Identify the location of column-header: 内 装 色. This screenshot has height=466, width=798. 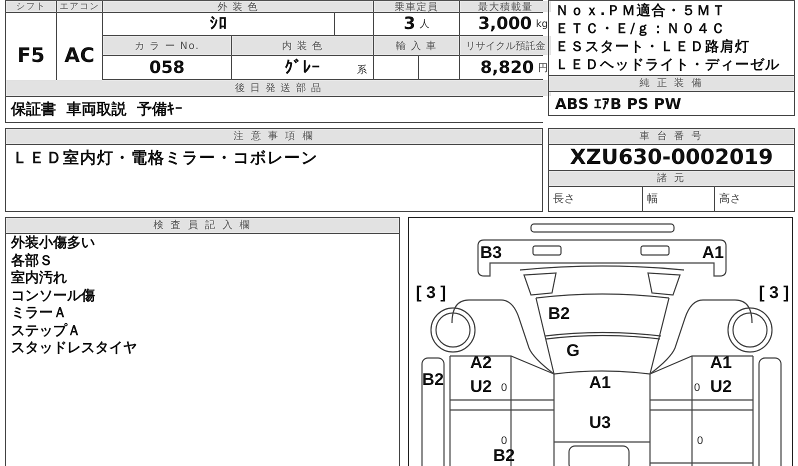
(302, 45).